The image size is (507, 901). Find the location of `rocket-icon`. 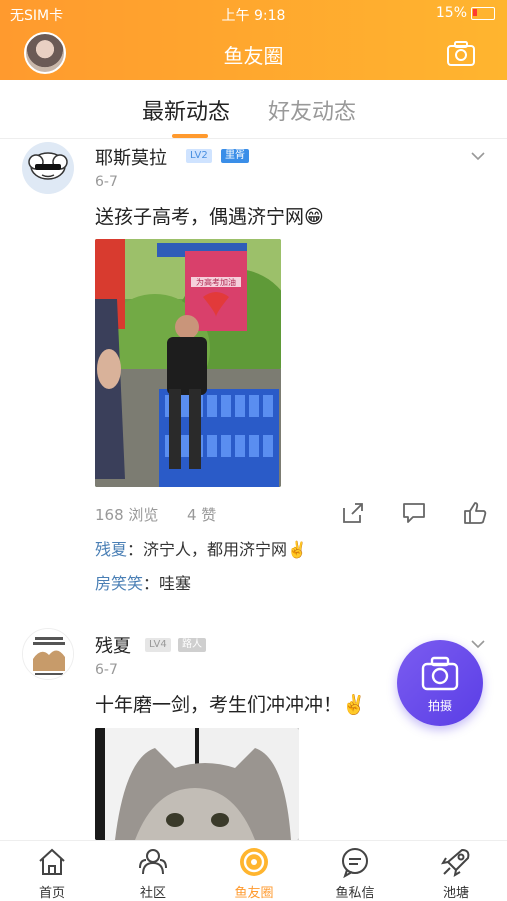

rocket-icon is located at coordinates (455, 863).